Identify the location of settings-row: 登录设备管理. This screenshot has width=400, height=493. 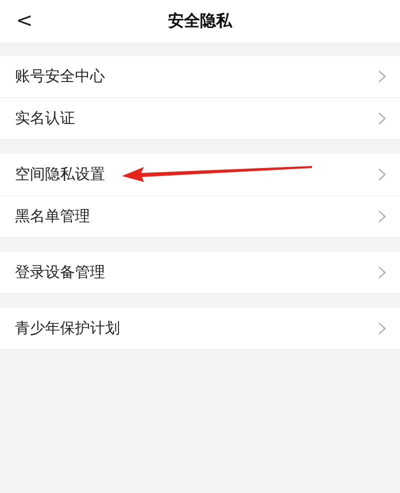
(200, 273).